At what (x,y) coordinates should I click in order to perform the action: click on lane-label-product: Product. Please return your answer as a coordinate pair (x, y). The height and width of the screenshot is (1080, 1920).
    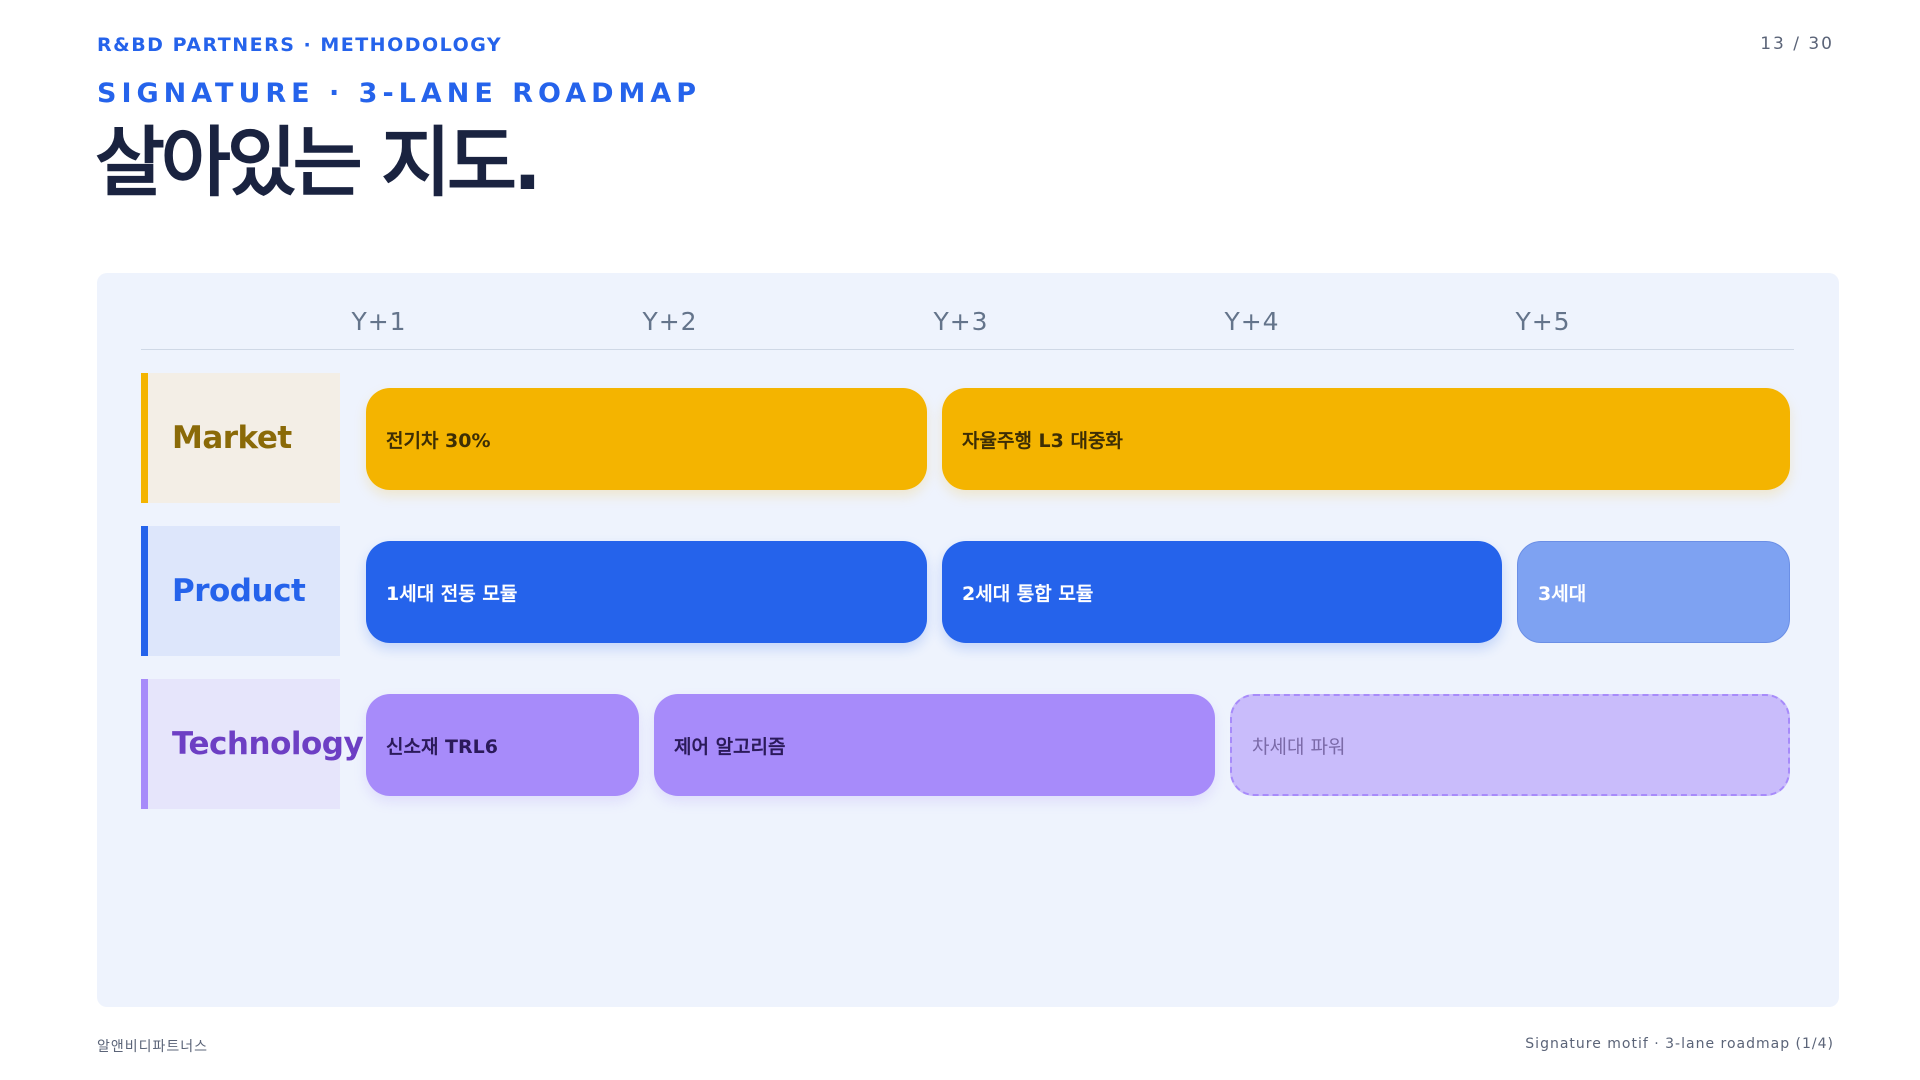
    Looking at the image, I should click on (240, 591).